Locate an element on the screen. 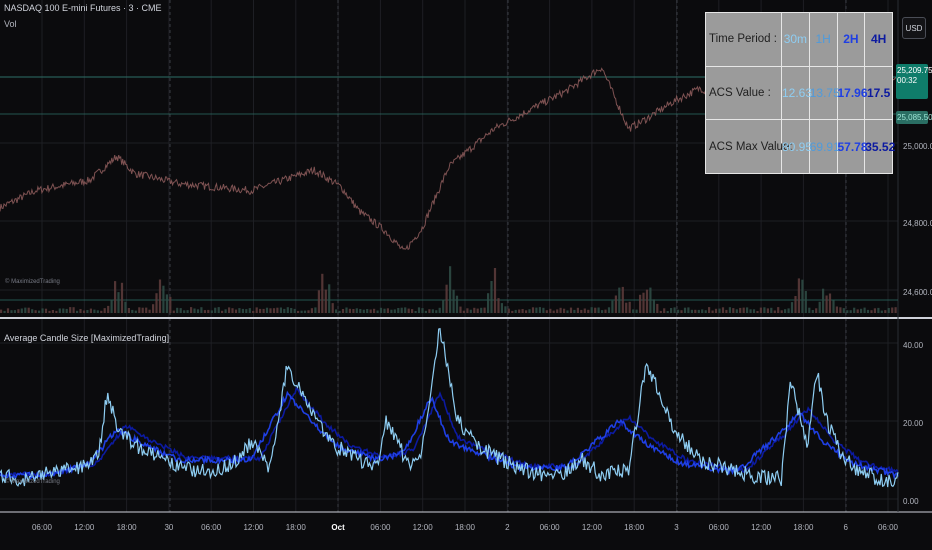 Image resolution: width=932 pixels, height=550 pixels. indicator-title: Average Candle Size [MaximizedTrading] is located at coordinates (86, 338).